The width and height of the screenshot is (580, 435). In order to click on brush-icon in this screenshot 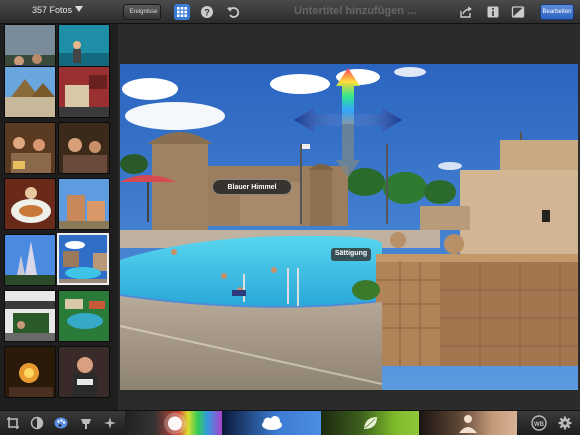, I will do `click(86, 423)`.